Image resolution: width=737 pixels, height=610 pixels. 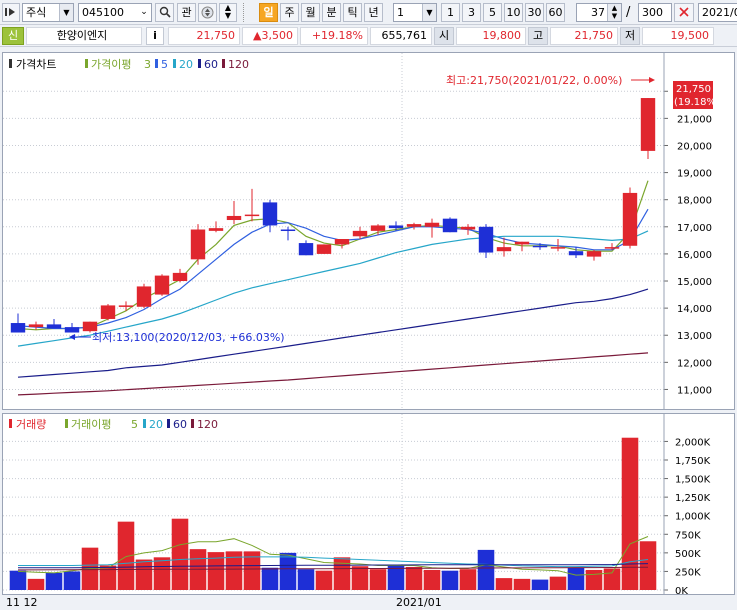 What do you see at coordinates (352, 12) in the screenshot?
I see `period-tab-tick: 틱` at bounding box center [352, 12].